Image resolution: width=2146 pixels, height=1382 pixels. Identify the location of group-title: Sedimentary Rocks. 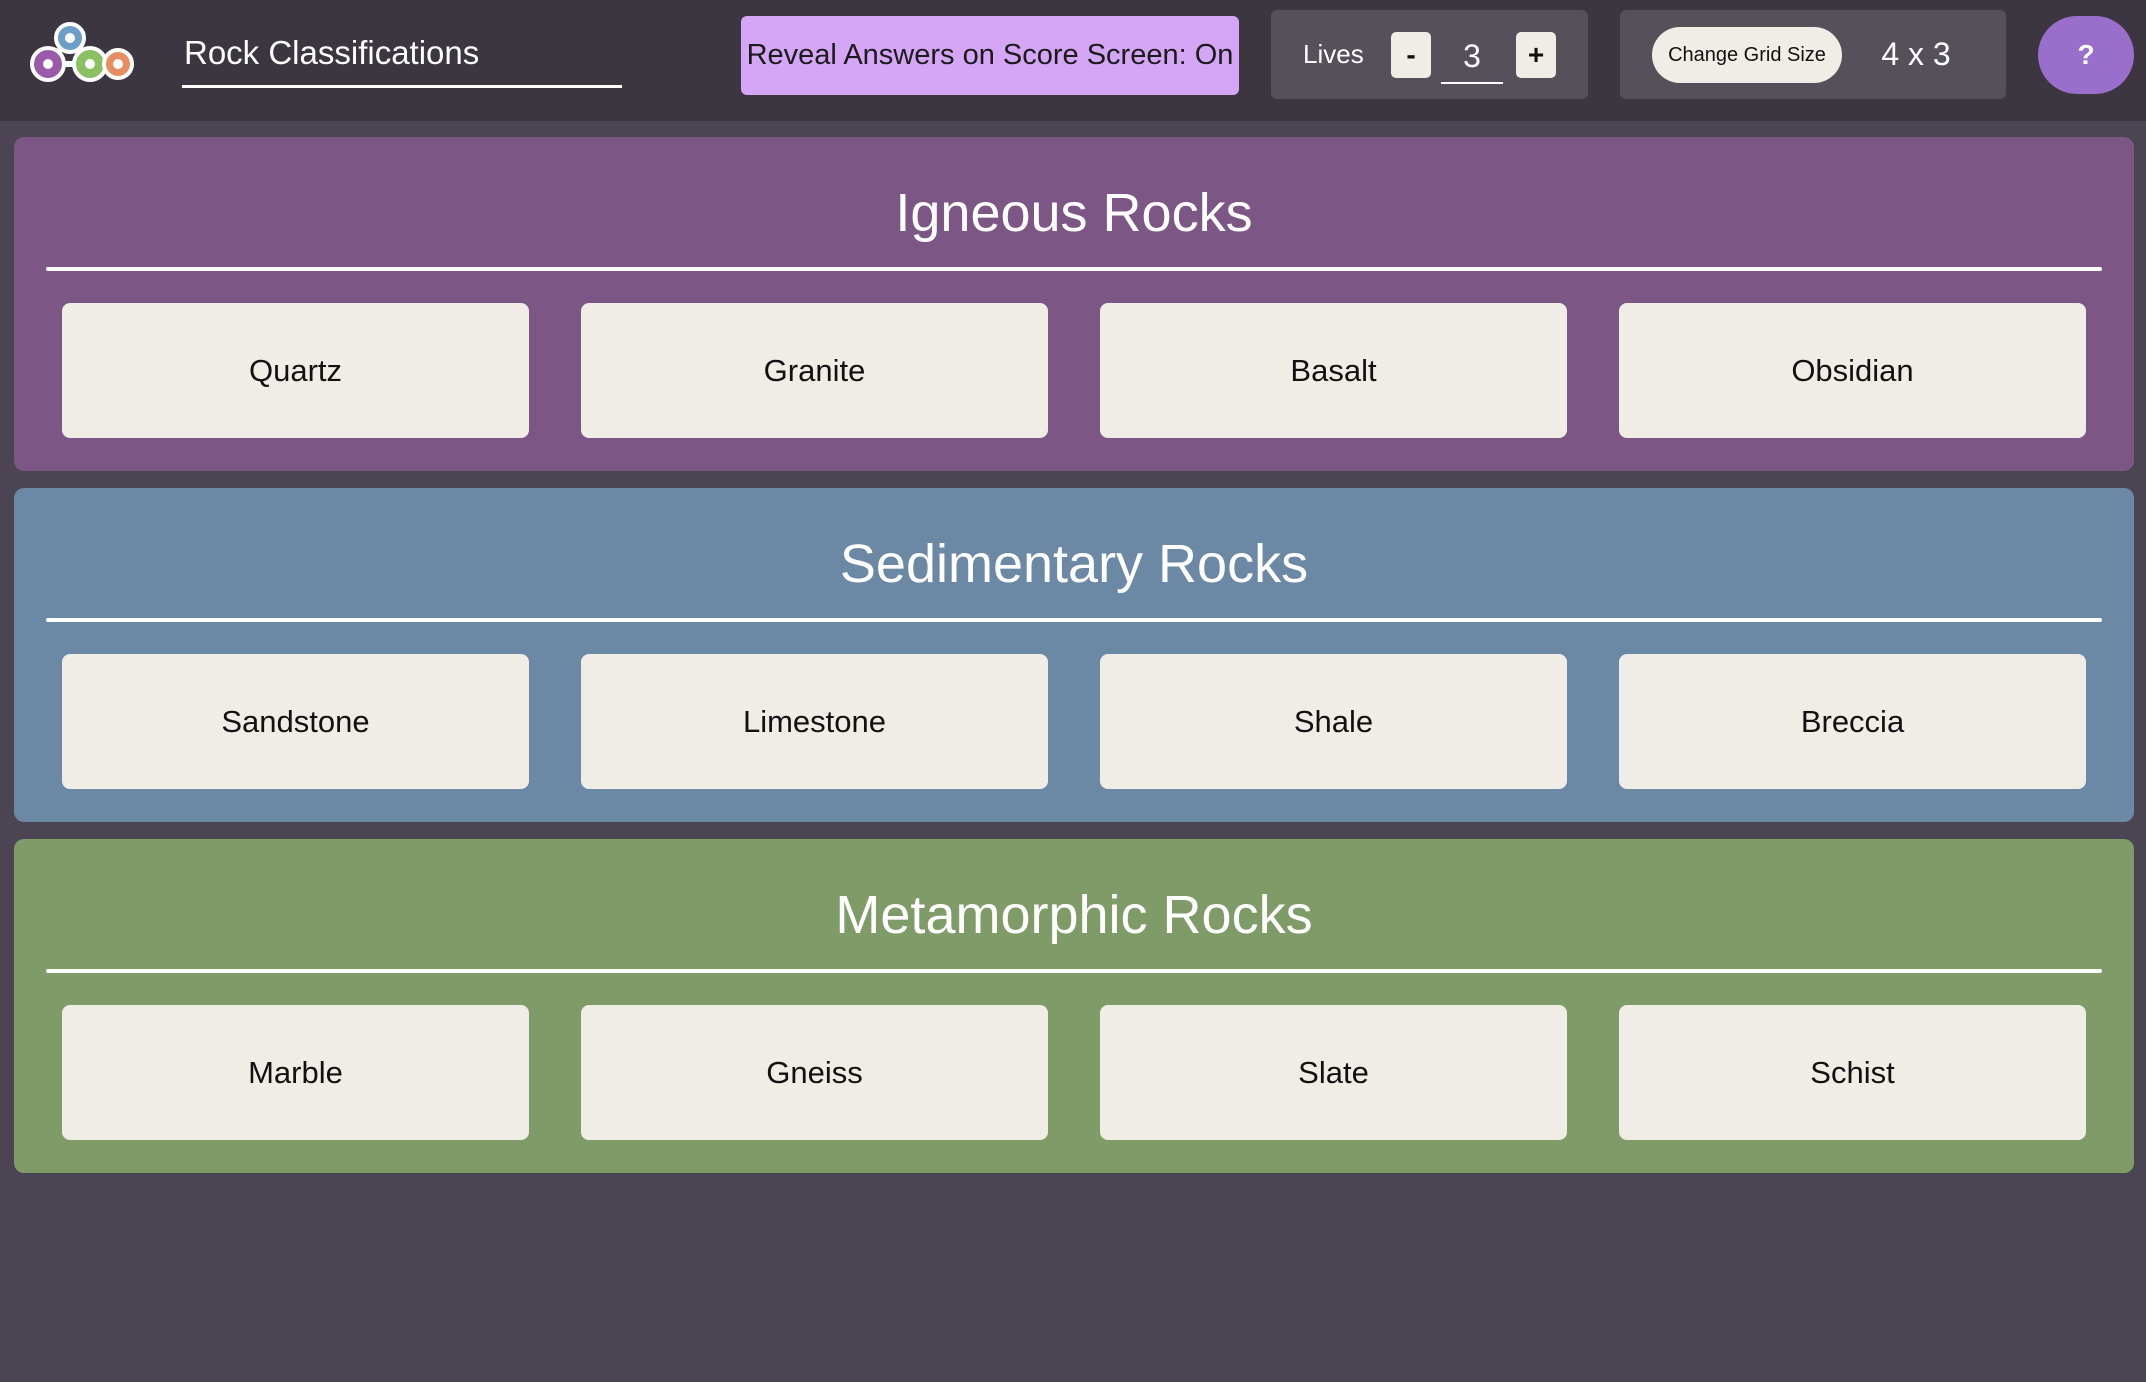
(1074, 564).